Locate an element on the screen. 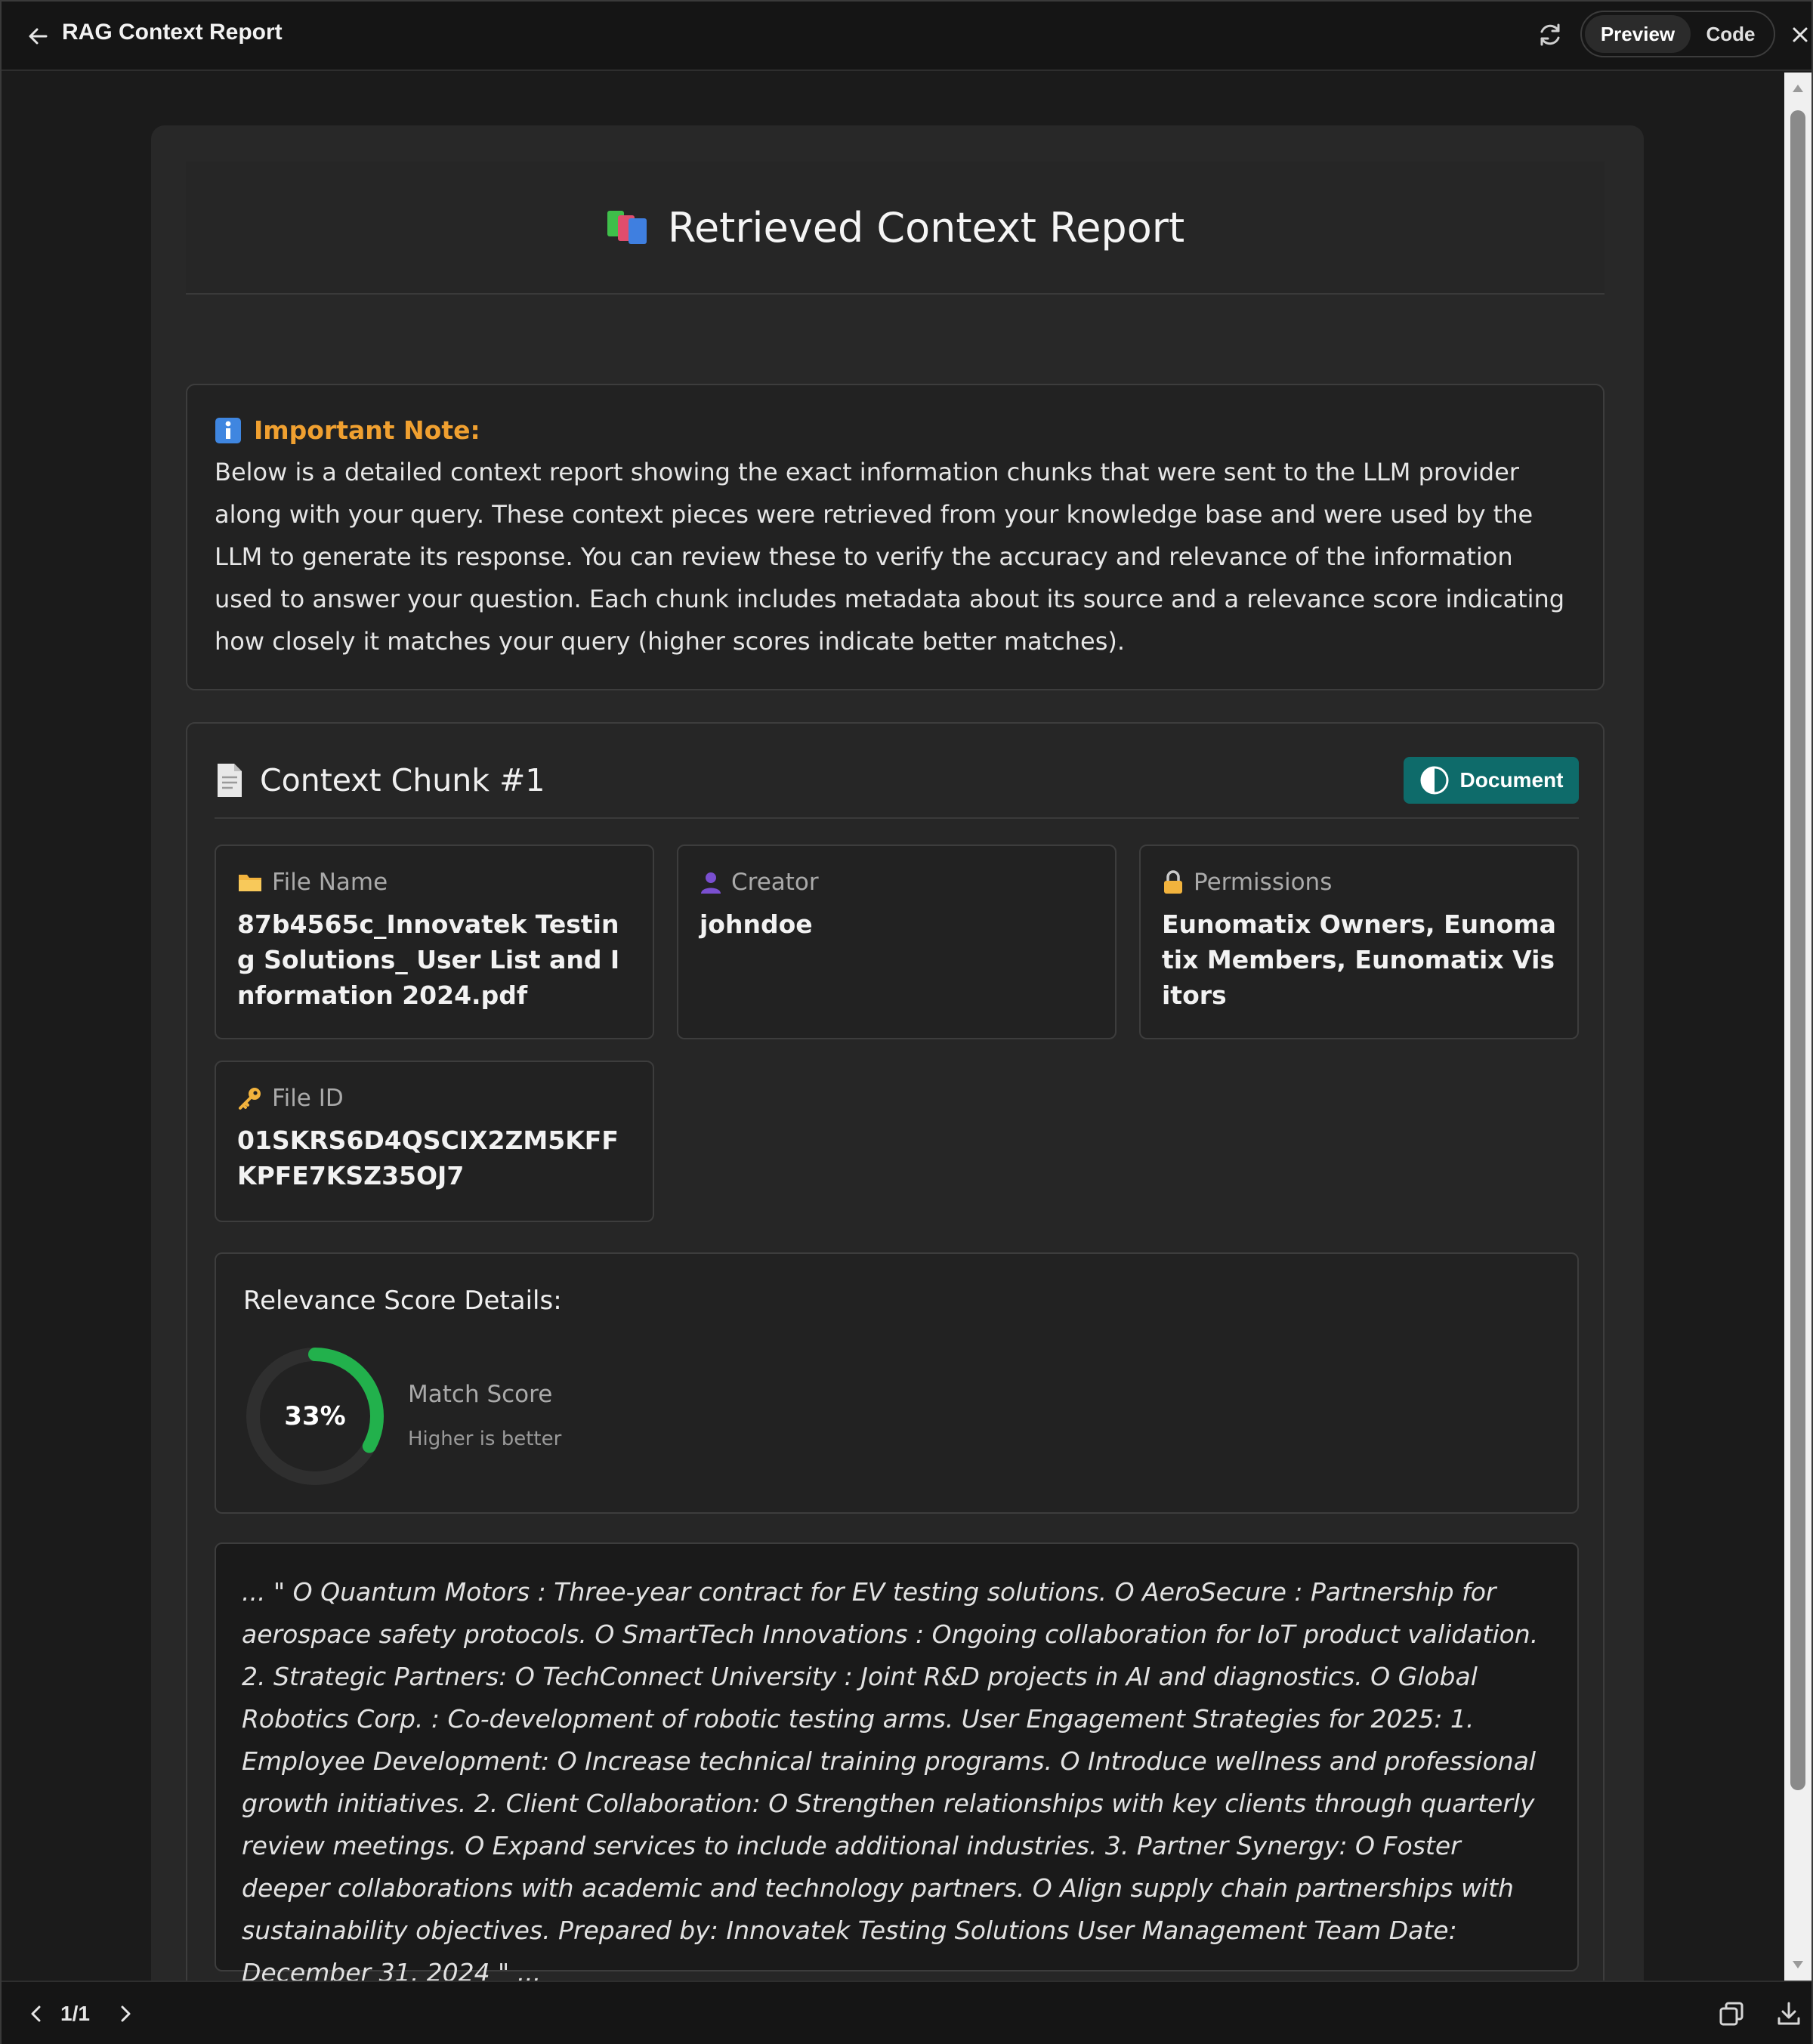 Image resolution: width=1813 pixels, height=2044 pixels. score-label: Match Score is located at coordinates (480, 1394).